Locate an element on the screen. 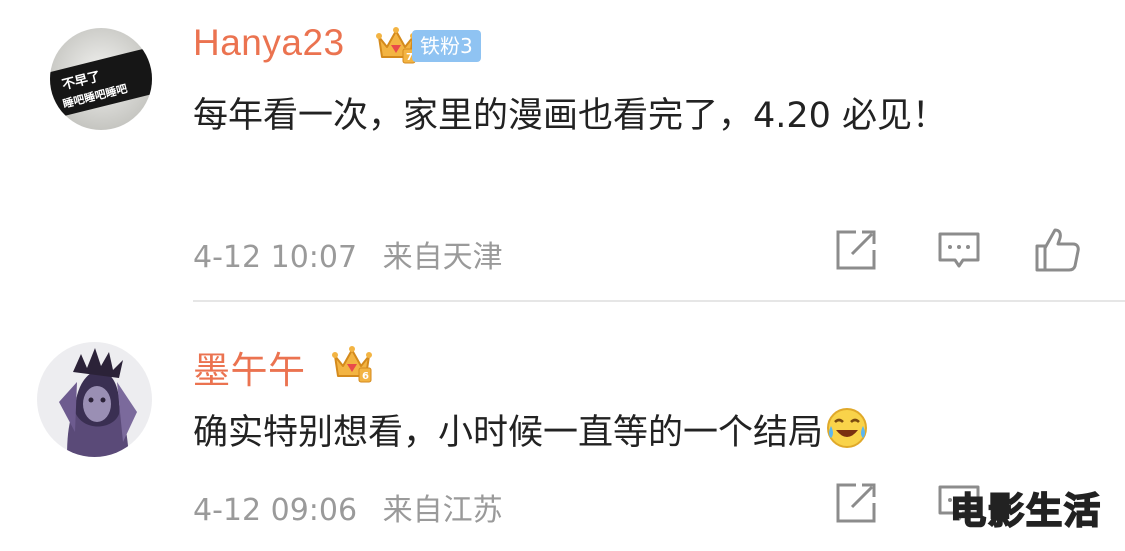  avatar: 不早了 睡吧睡吧睡吧 is located at coordinates (101, 79).